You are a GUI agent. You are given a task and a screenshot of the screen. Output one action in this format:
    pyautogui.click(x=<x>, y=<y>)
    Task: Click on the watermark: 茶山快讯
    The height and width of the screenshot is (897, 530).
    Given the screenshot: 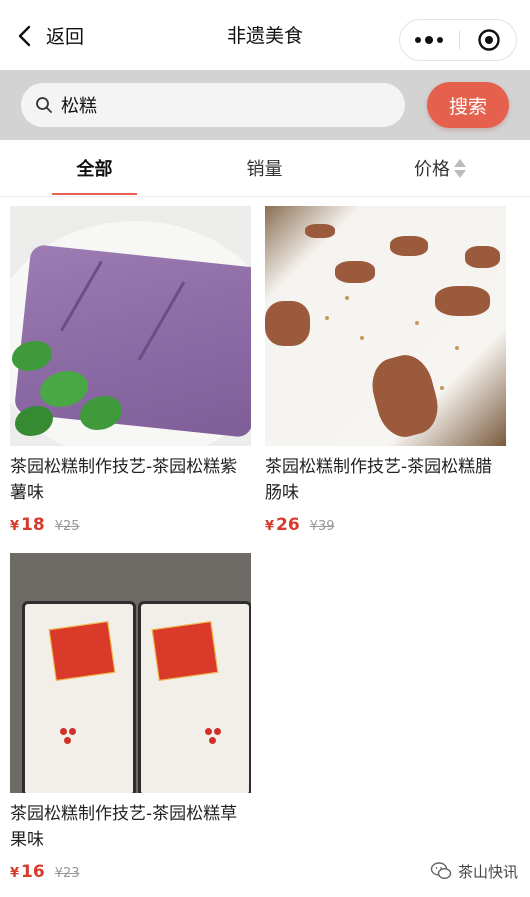 What is the action you would take?
    pyautogui.click(x=474, y=871)
    